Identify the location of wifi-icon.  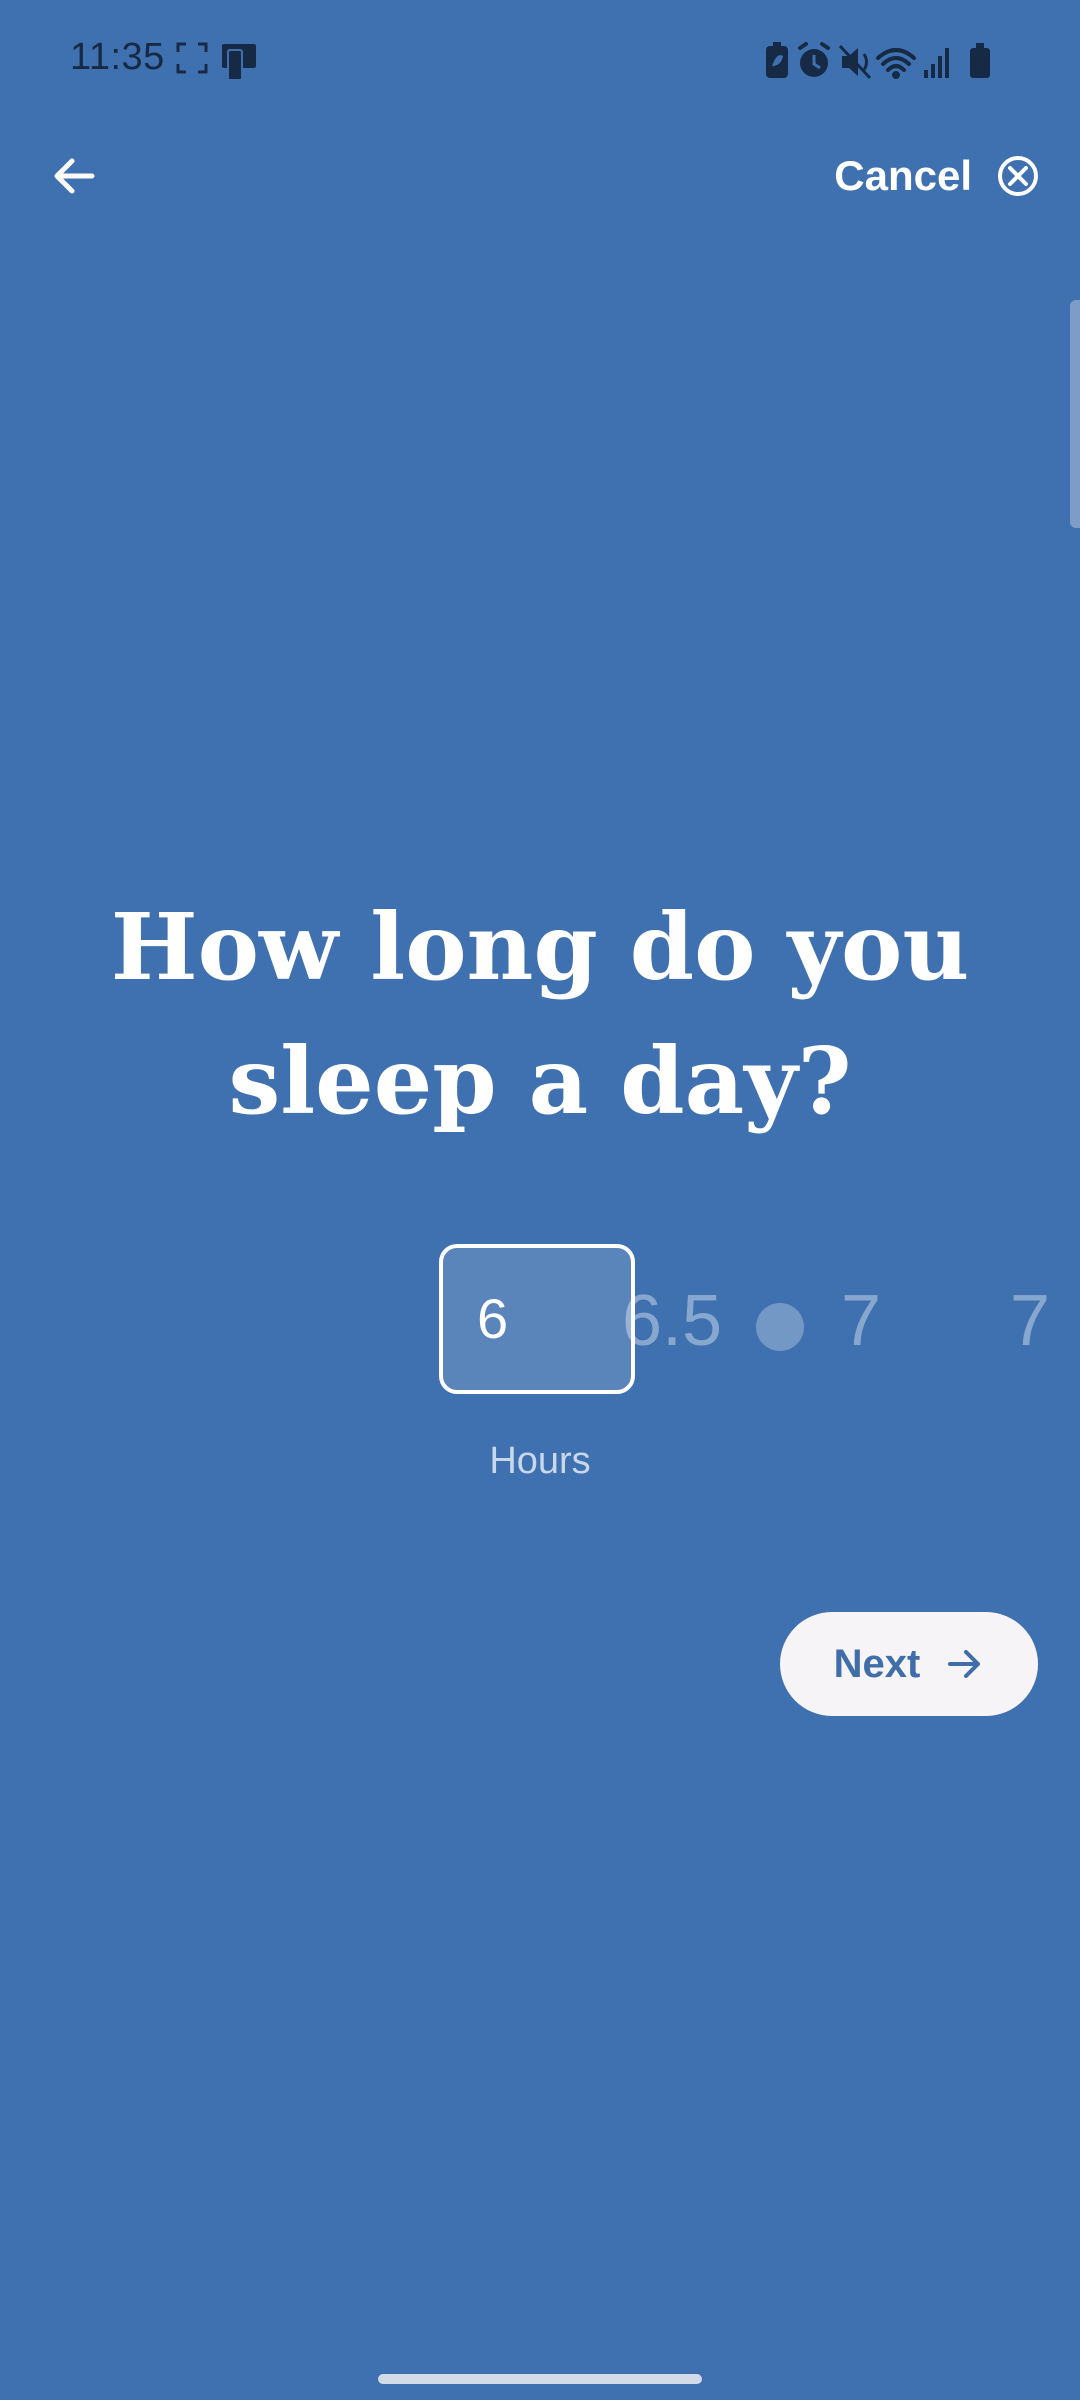
(896, 63).